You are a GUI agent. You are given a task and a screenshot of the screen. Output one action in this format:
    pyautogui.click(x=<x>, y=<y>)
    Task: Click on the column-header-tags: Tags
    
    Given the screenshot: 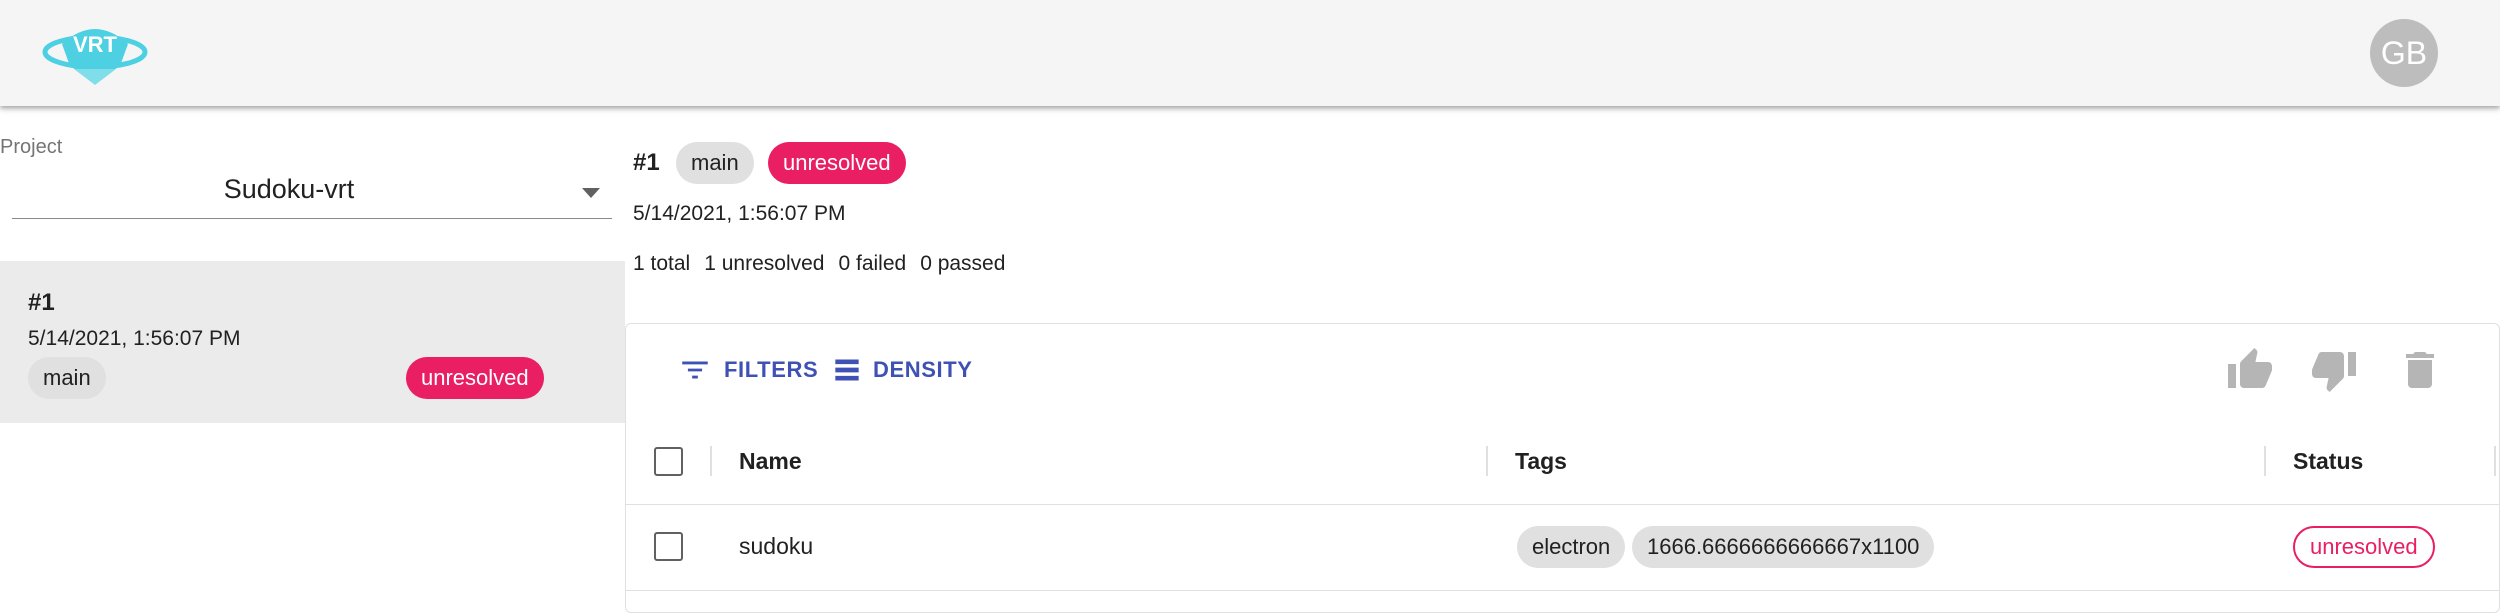 What is the action you would take?
    pyautogui.click(x=1541, y=461)
    